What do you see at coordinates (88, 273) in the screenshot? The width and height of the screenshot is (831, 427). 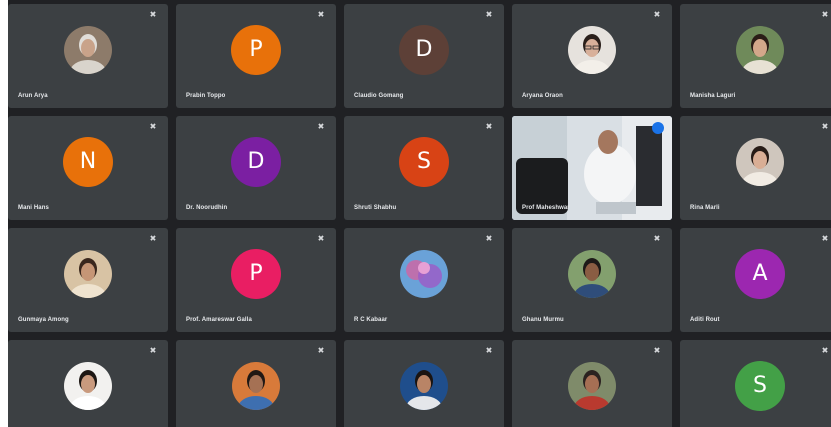 I see `woman-cream-photo` at bounding box center [88, 273].